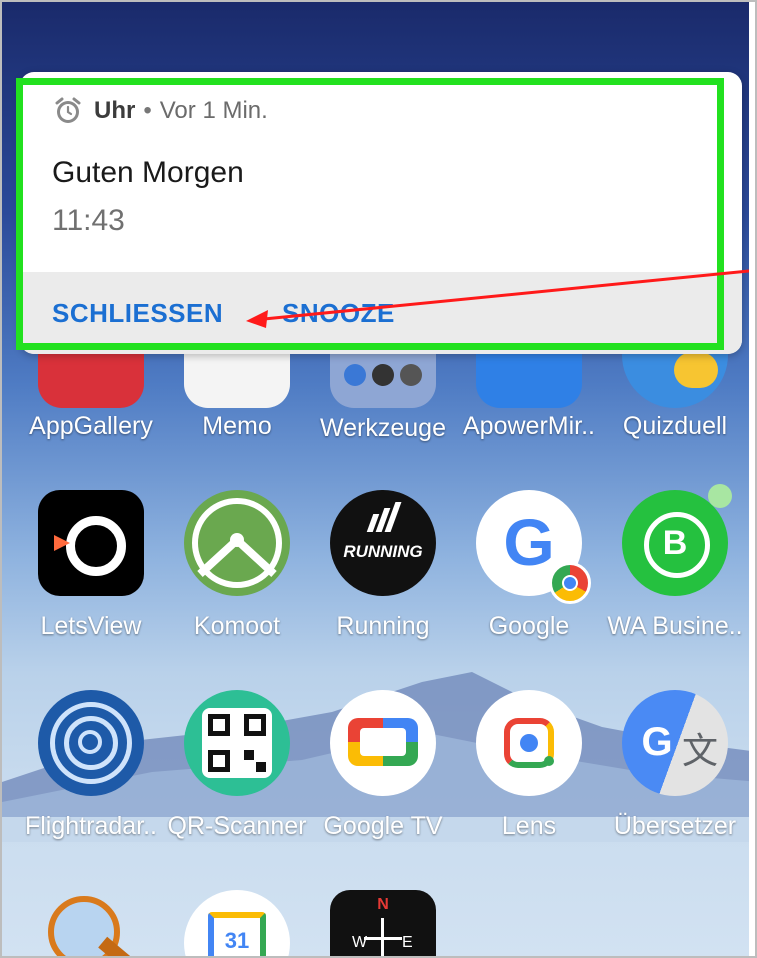  Describe the element at coordinates (68, 110) in the screenshot. I see `alarm-clock-icon` at that location.